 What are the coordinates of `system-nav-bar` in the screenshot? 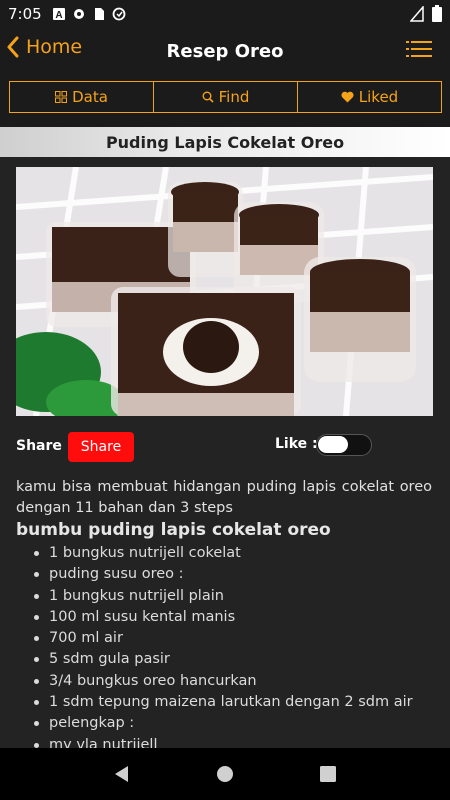 It's located at (225, 774).